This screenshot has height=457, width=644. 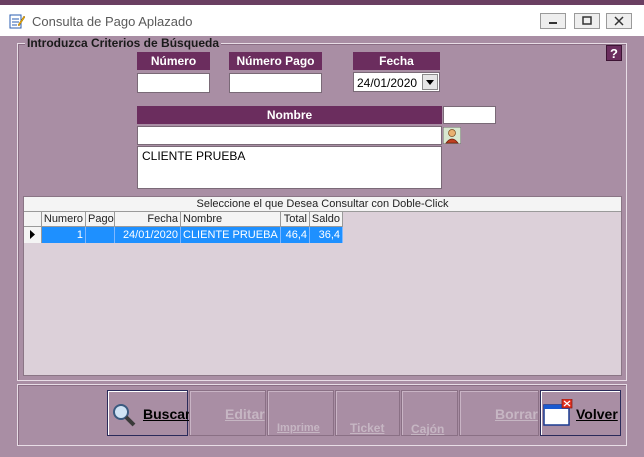 I want to click on imprime-button: Imprime, so click(x=300, y=413).